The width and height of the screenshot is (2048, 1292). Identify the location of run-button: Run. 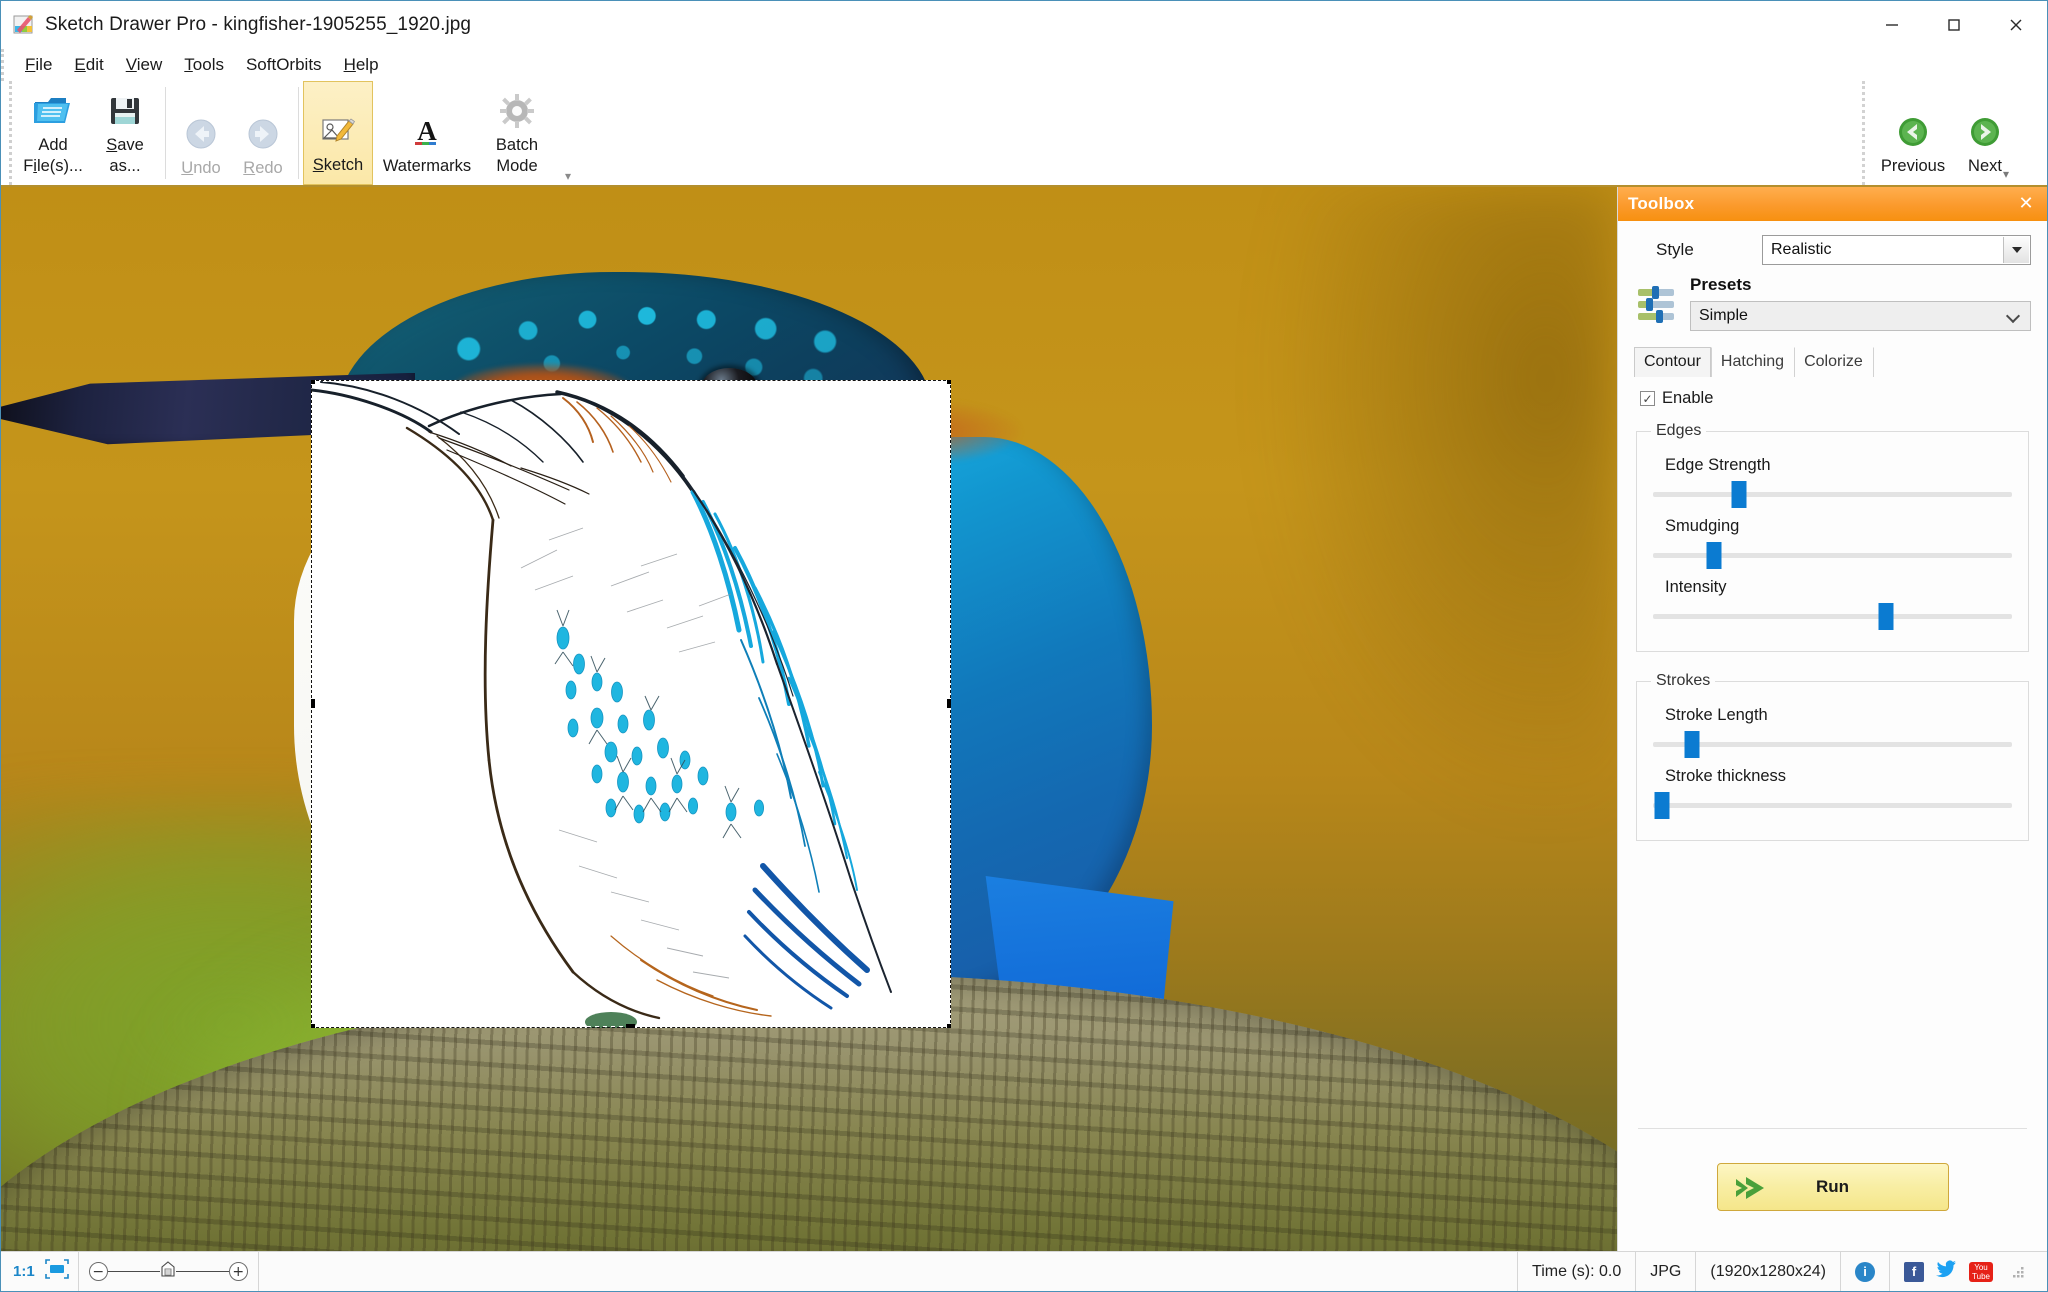
(1832, 1187).